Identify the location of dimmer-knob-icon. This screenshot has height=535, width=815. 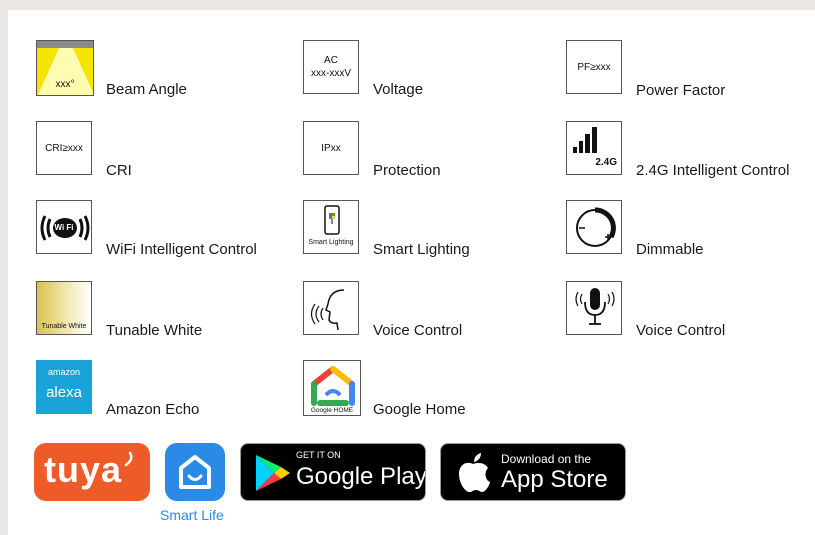
(594, 227).